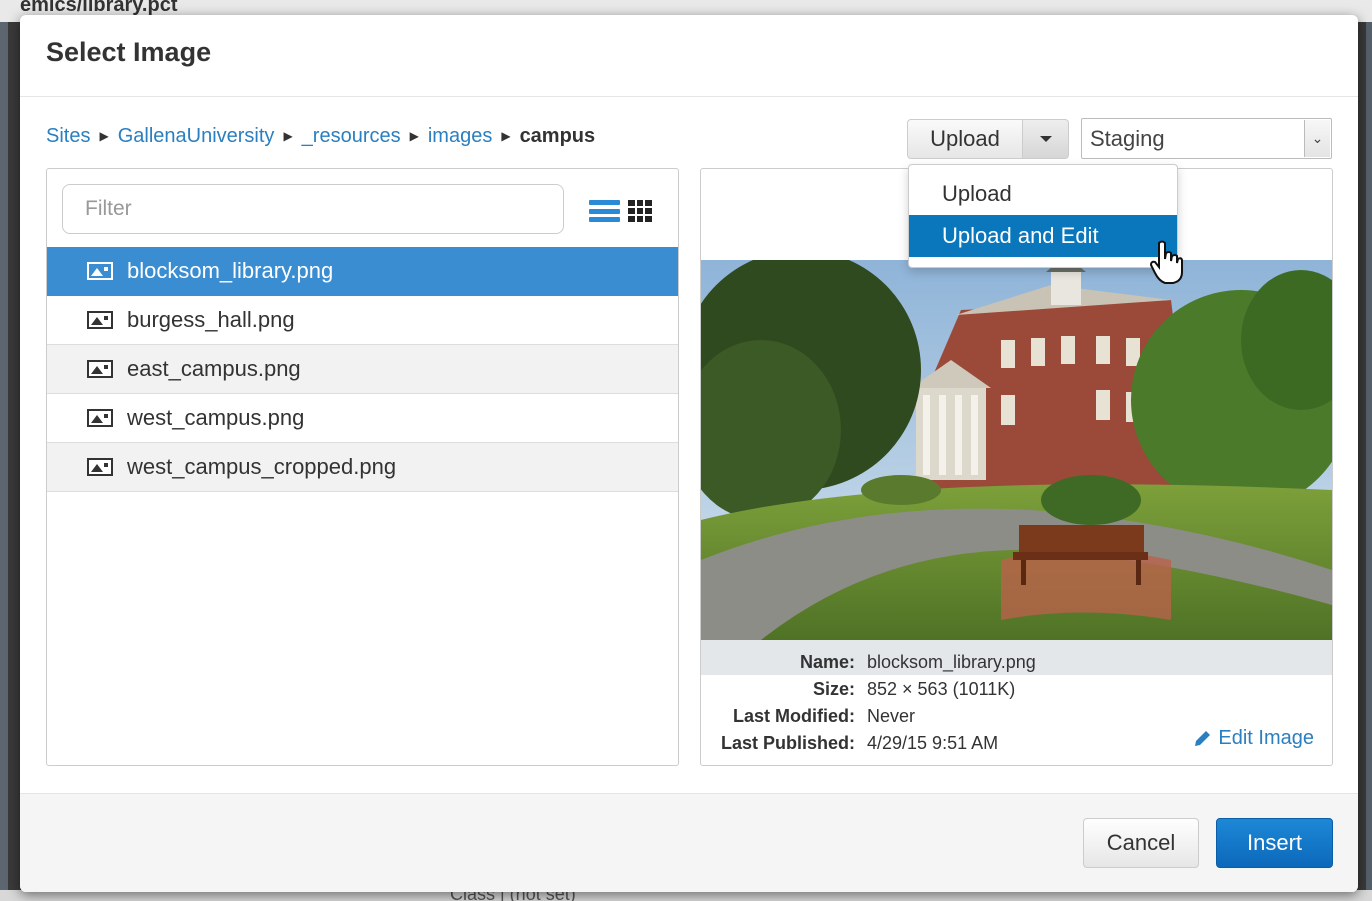  What do you see at coordinates (1043, 236) in the screenshot?
I see `menu-item-upload-and-edit: Upload and Edit` at bounding box center [1043, 236].